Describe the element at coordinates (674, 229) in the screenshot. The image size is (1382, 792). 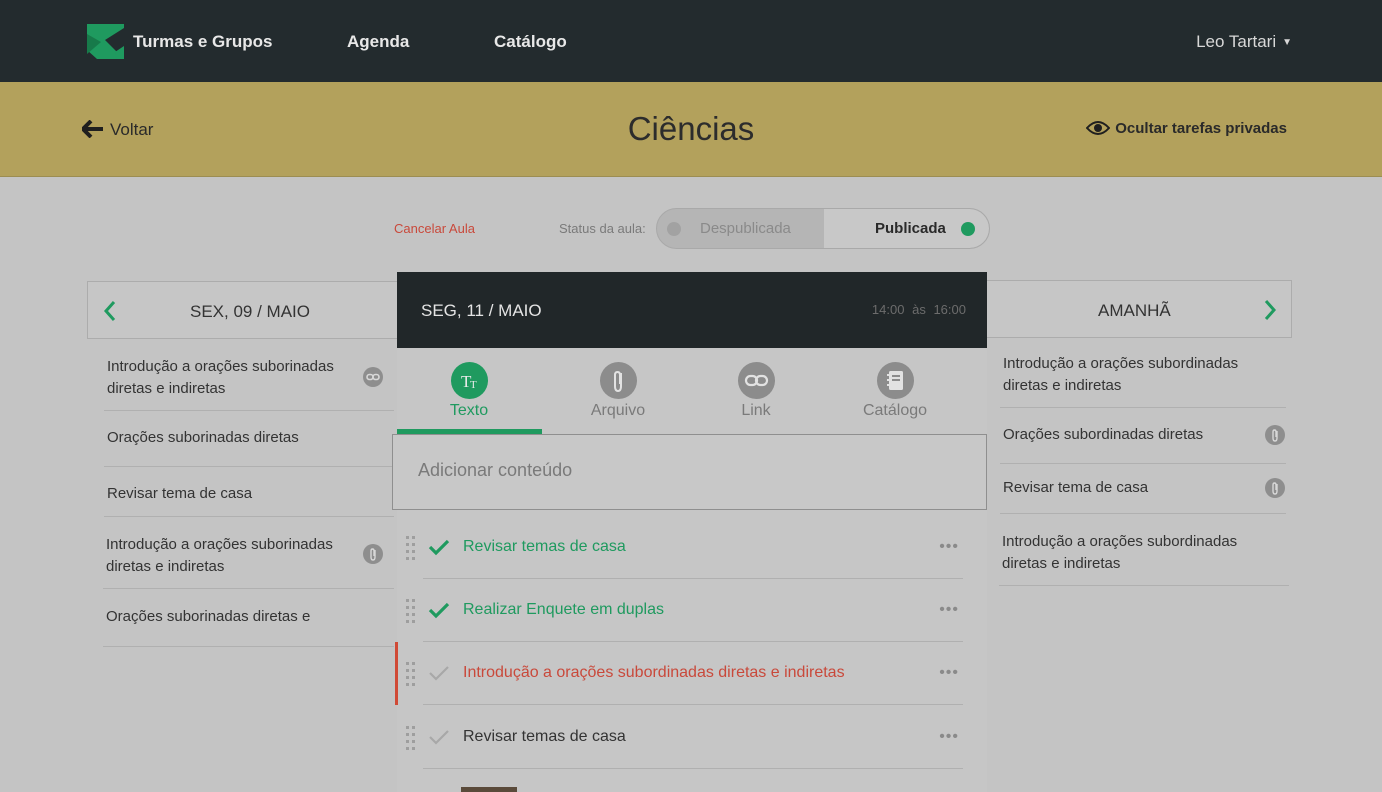
I see `status-dot` at that location.